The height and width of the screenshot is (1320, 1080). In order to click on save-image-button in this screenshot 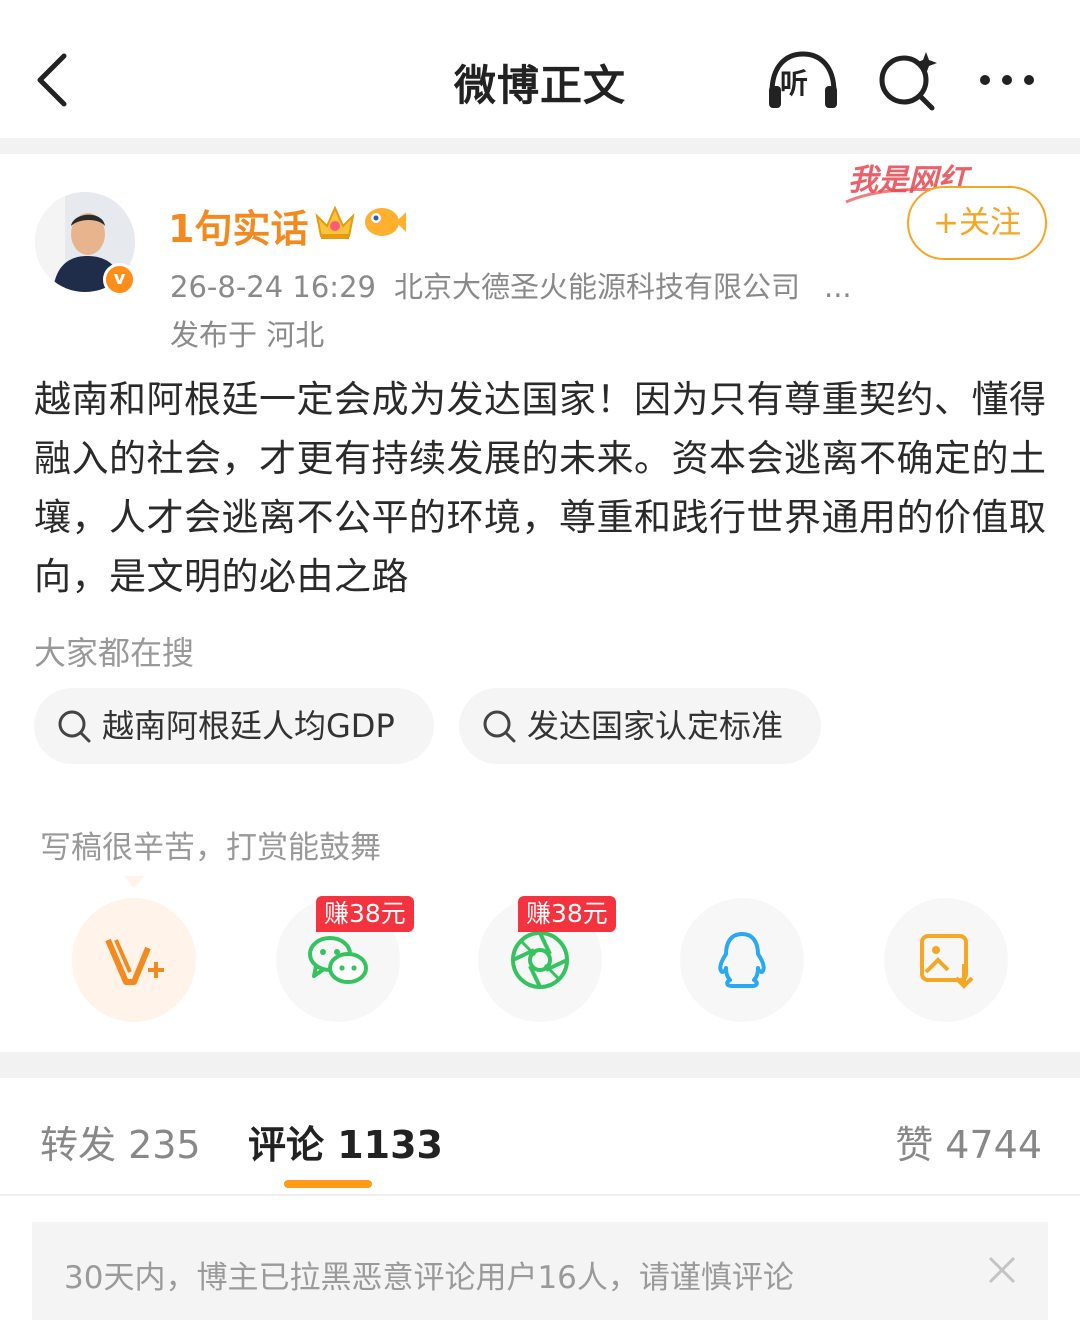, I will do `click(946, 960)`.